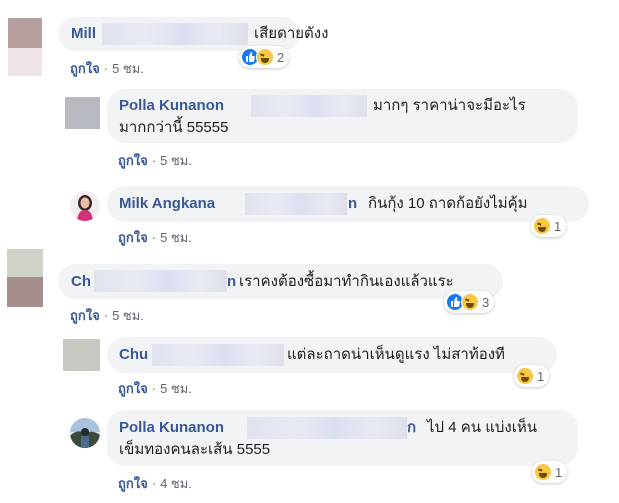 Image resolution: width=619 pixels, height=503 pixels. What do you see at coordinates (176, 483) in the screenshot?
I see `timestamp: 4 ชม.` at bounding box center [176, 483].